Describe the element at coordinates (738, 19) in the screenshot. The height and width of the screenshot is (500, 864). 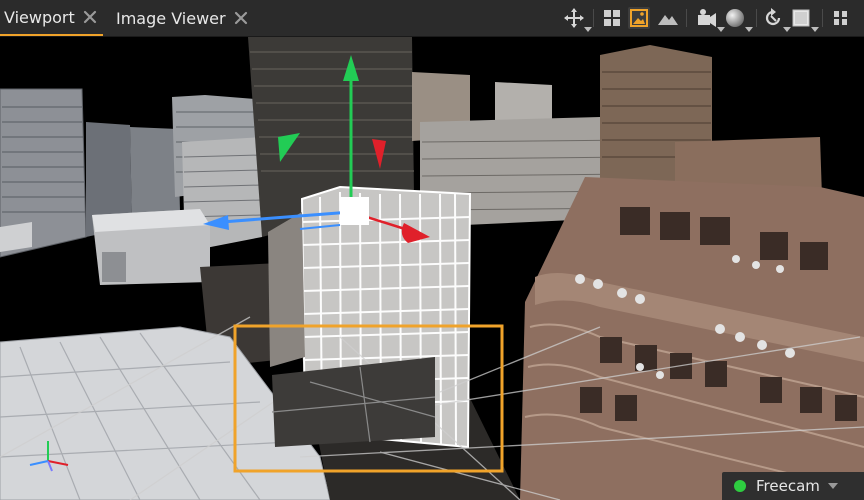
I see `sphere-shading-icon` at that location.